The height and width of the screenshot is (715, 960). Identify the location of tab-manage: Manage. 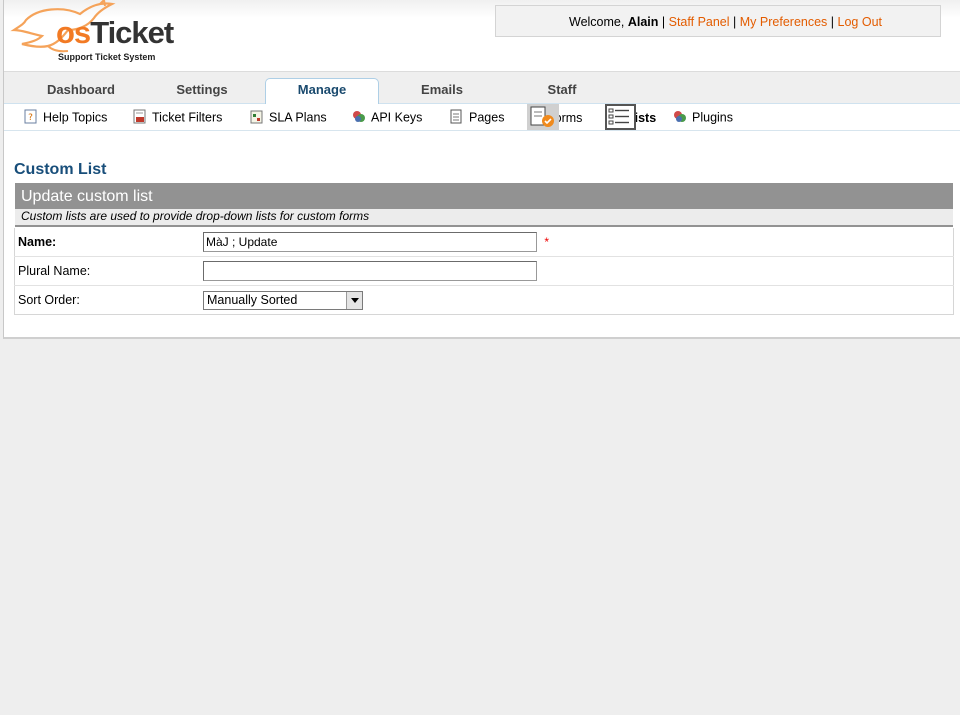
(322, 91).